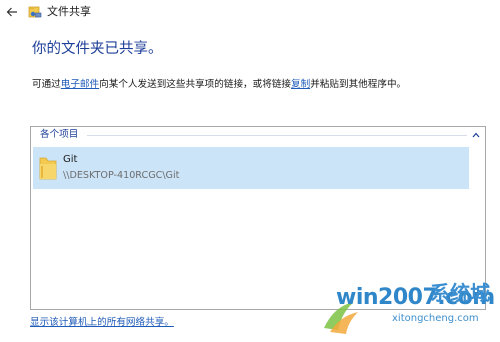 This screenshot has width=500, height=342. Describe the element at coordinates (251, 168) in the screenshot. I see `list-item: Git \\DESKTOP-410RCGC\Git` at that location.